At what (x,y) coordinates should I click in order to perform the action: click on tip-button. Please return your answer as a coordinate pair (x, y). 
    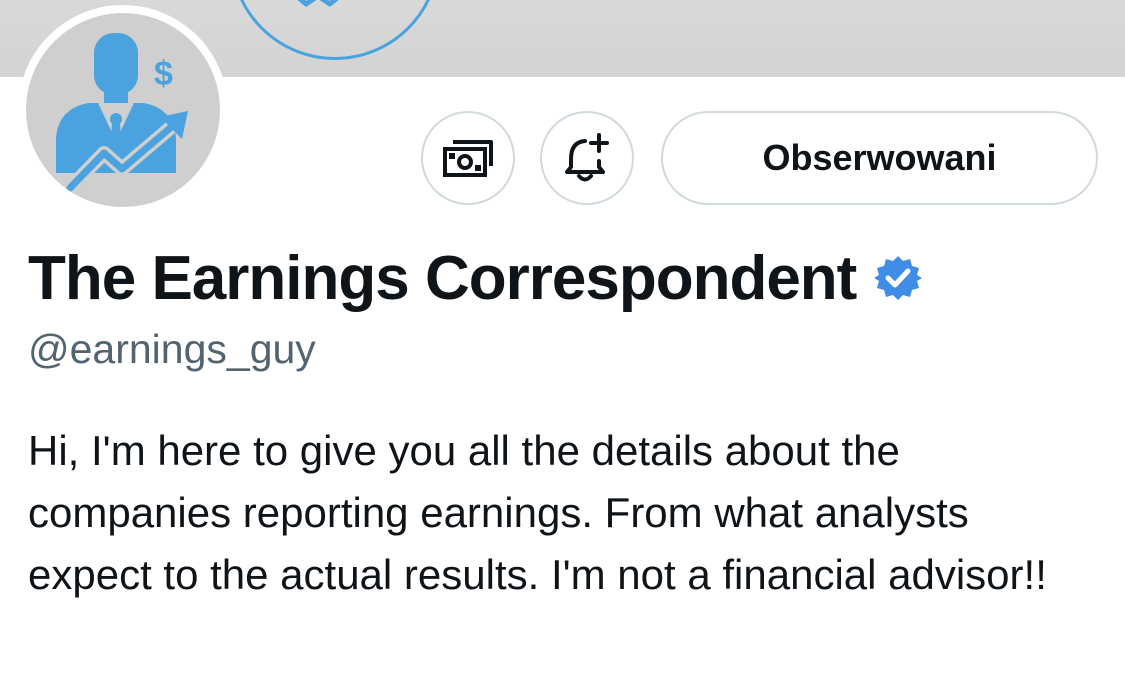
    Looking at the image, I should click on (468, 158).